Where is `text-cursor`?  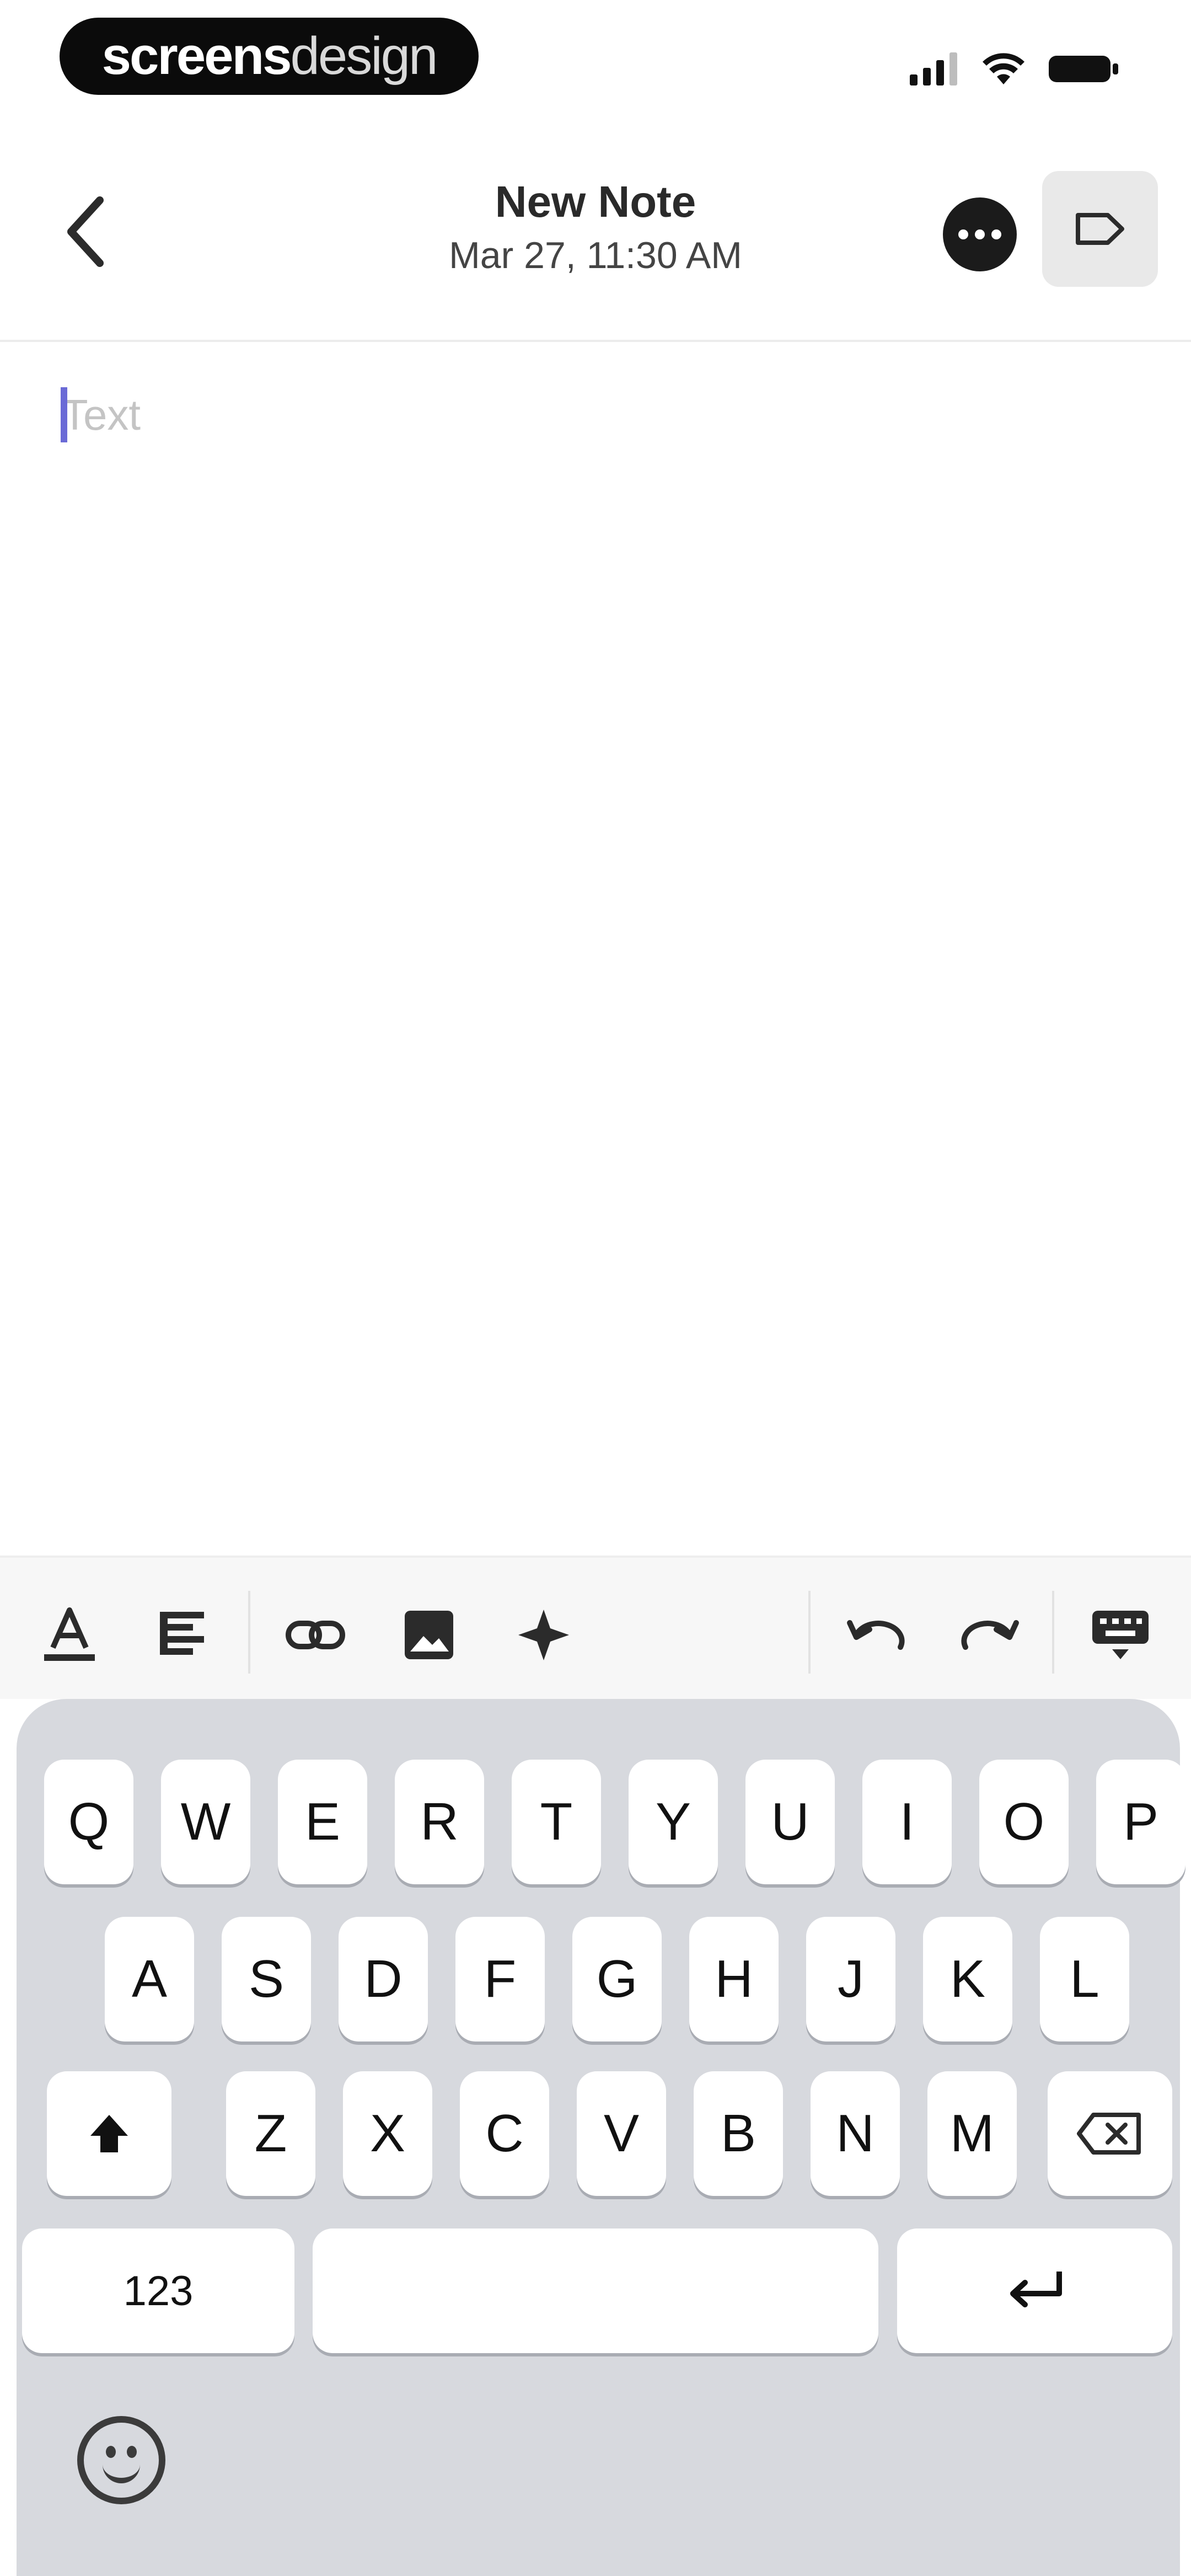 text-cursor is located at coordinates (64, 414).